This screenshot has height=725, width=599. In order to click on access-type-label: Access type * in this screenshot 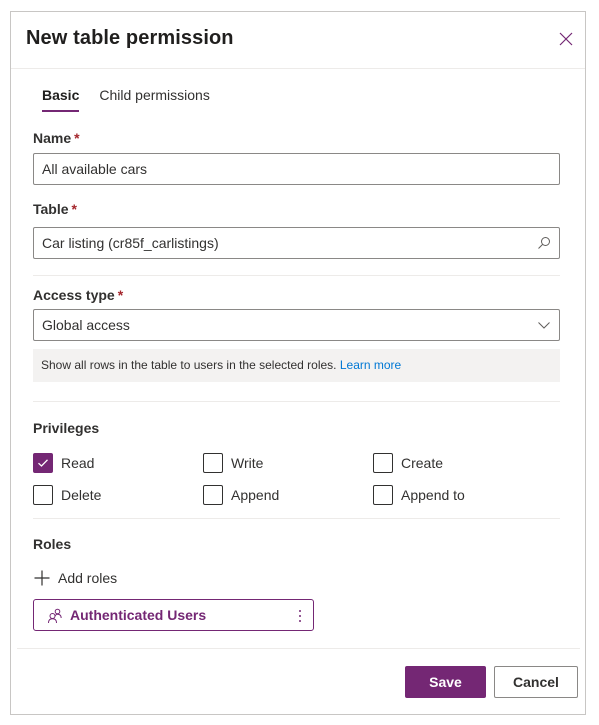, I will do `click(78, 295)`.